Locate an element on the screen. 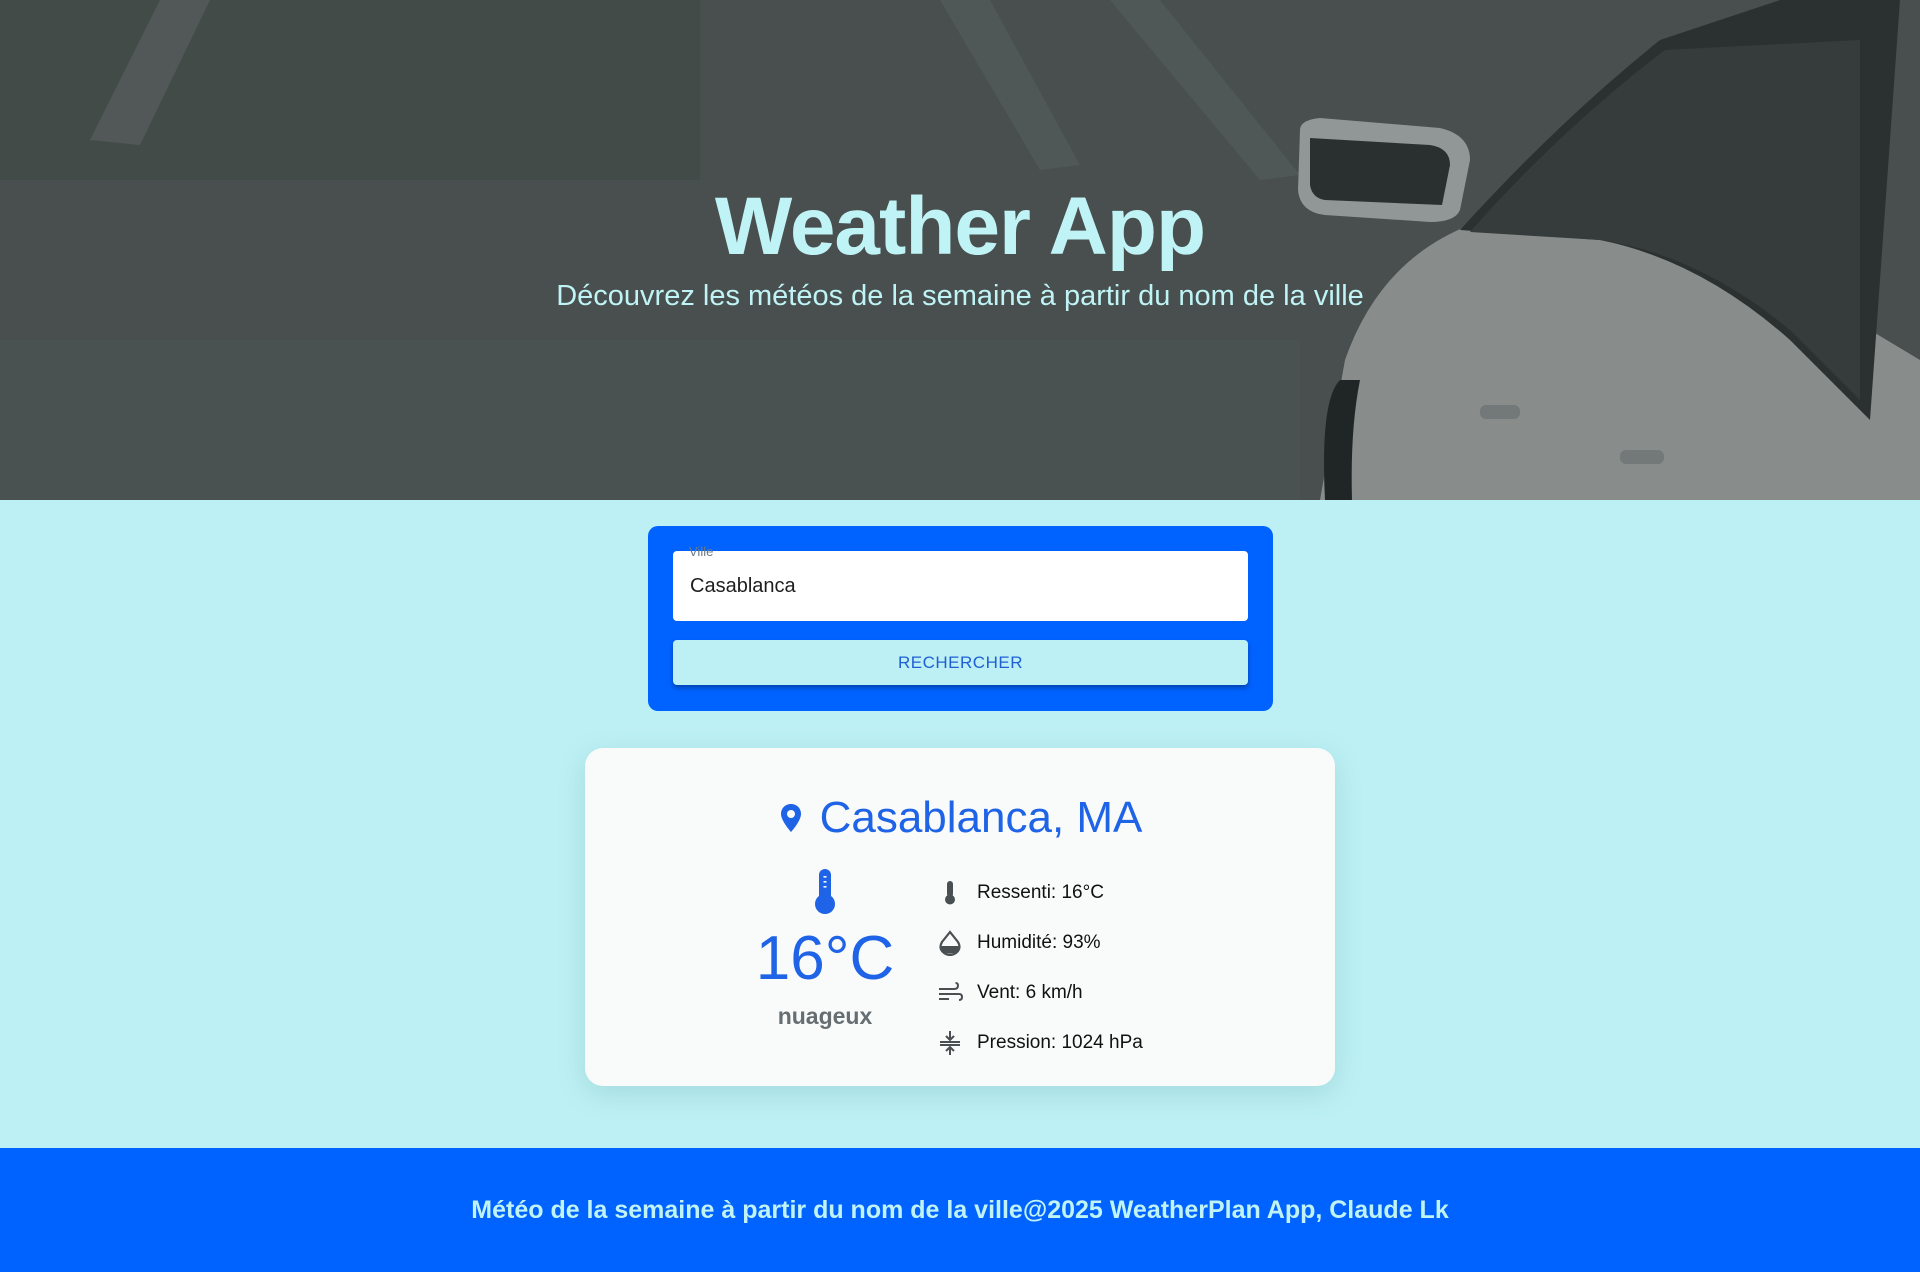 The image size is (1920, 1272). wind-icon is located at coordinates (951, 991).